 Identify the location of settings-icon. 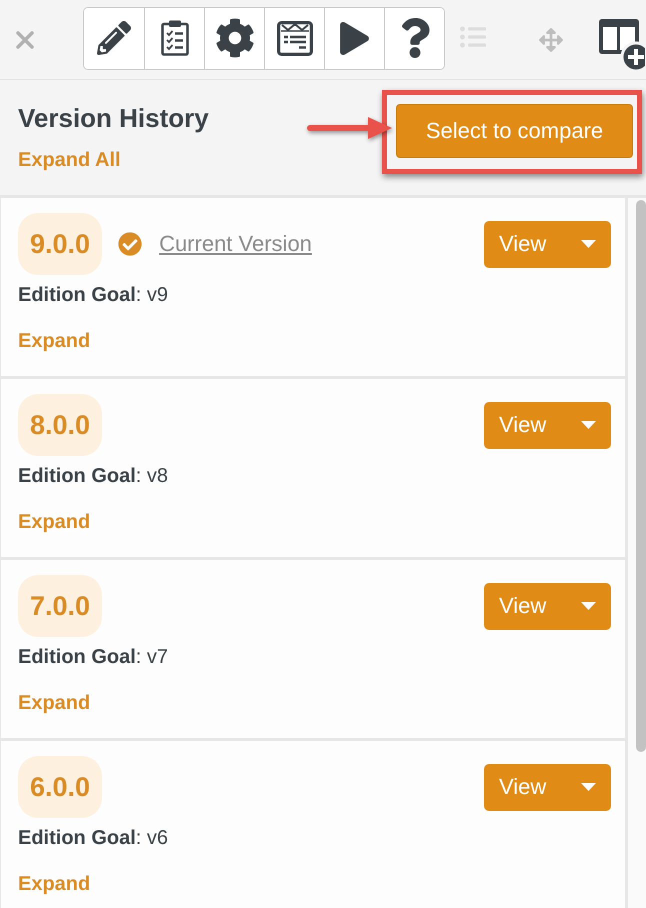
(234, 38).